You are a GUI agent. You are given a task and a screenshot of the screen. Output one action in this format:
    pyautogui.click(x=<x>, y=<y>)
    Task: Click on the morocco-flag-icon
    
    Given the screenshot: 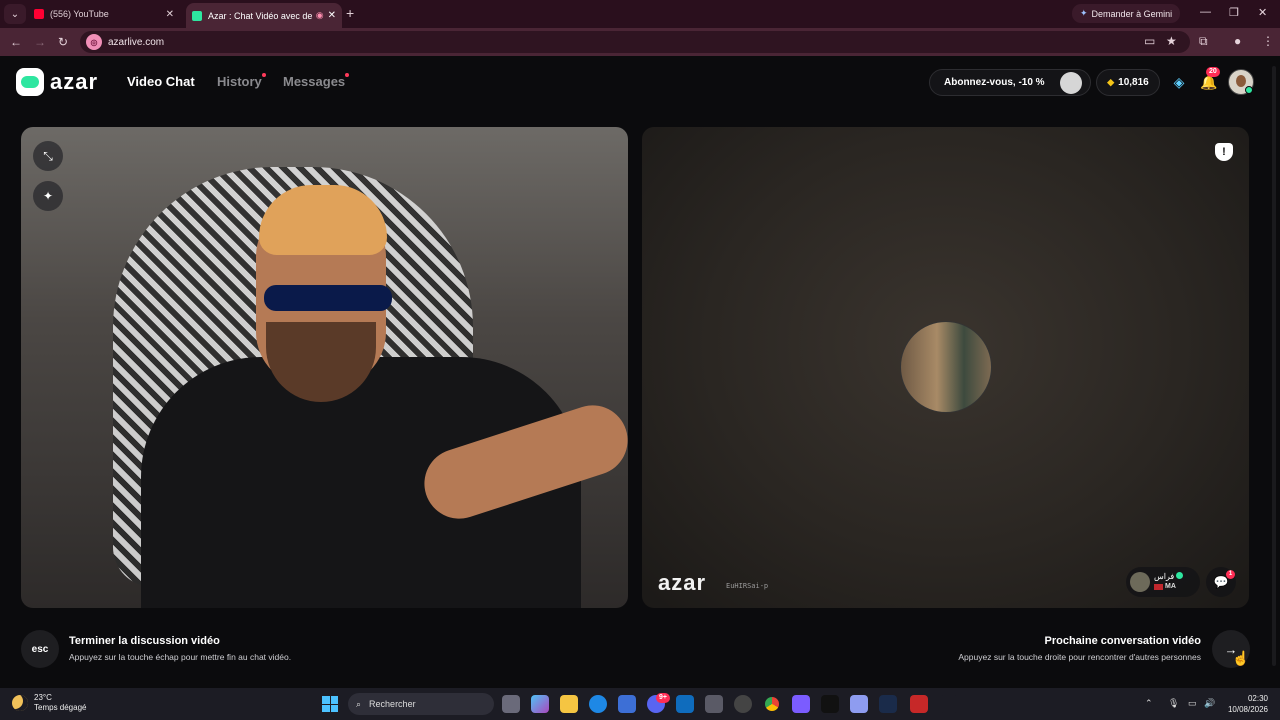 What is the action you would take?
    pyautogui.click(x=1158, y=587)
    